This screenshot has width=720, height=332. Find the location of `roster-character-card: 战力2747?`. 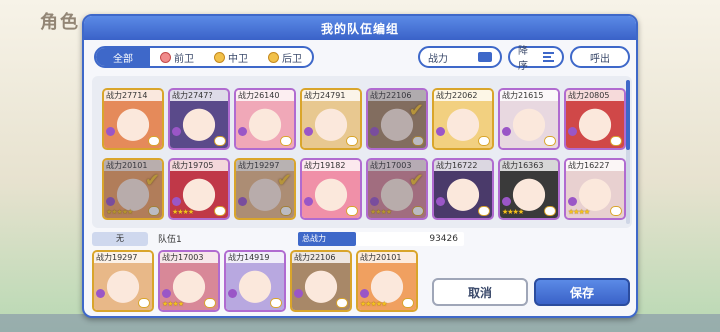

roster-character-card: 战力2747? is located at coordinates (199, 119).